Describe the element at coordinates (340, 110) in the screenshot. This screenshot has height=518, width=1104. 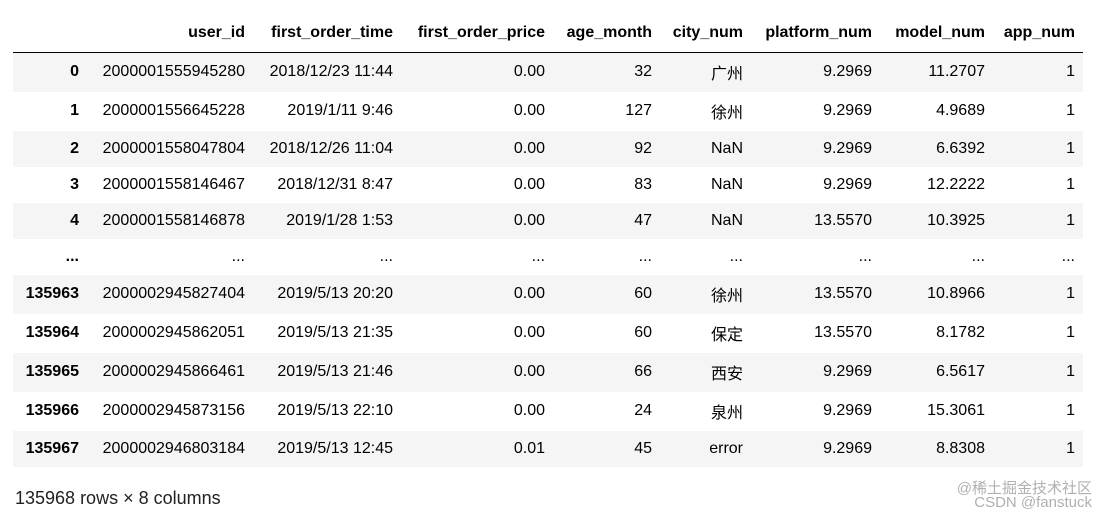
I see `cell-first-order-time: 2019/1/11 9:46` at that location.